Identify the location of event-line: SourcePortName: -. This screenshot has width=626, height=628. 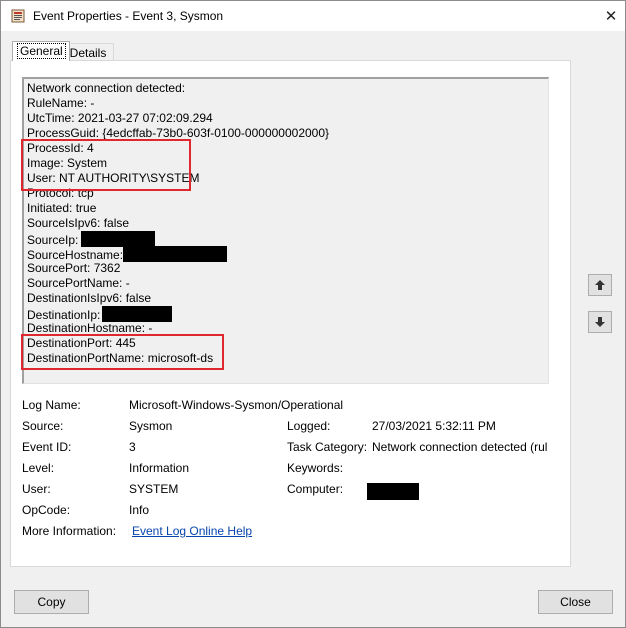
(78, 283).